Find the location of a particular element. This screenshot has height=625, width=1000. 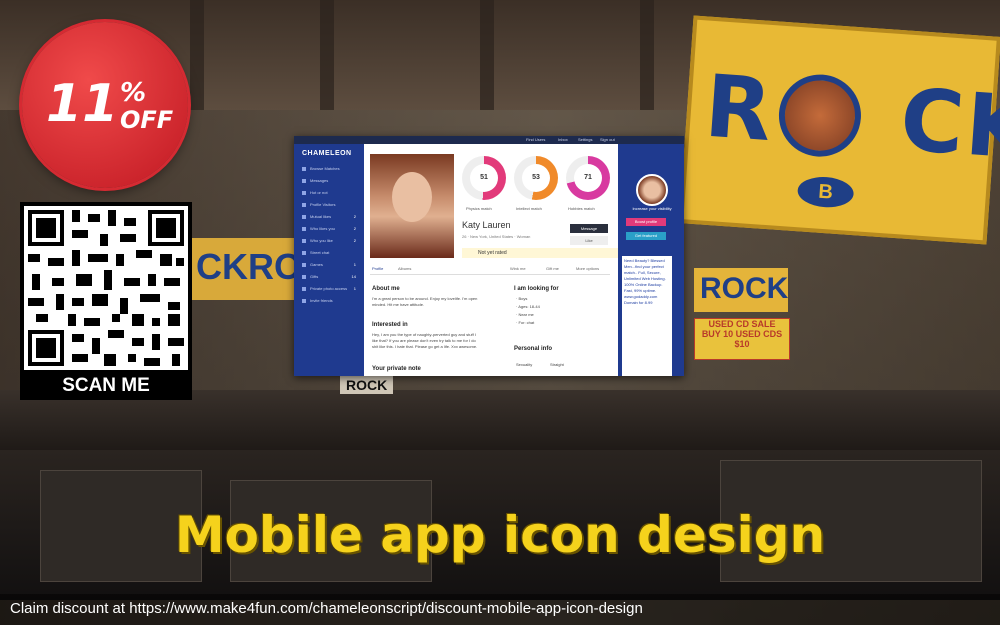

app-topbar: Find Users Inbox Settings Sign out is located at coordinates (489, 140).